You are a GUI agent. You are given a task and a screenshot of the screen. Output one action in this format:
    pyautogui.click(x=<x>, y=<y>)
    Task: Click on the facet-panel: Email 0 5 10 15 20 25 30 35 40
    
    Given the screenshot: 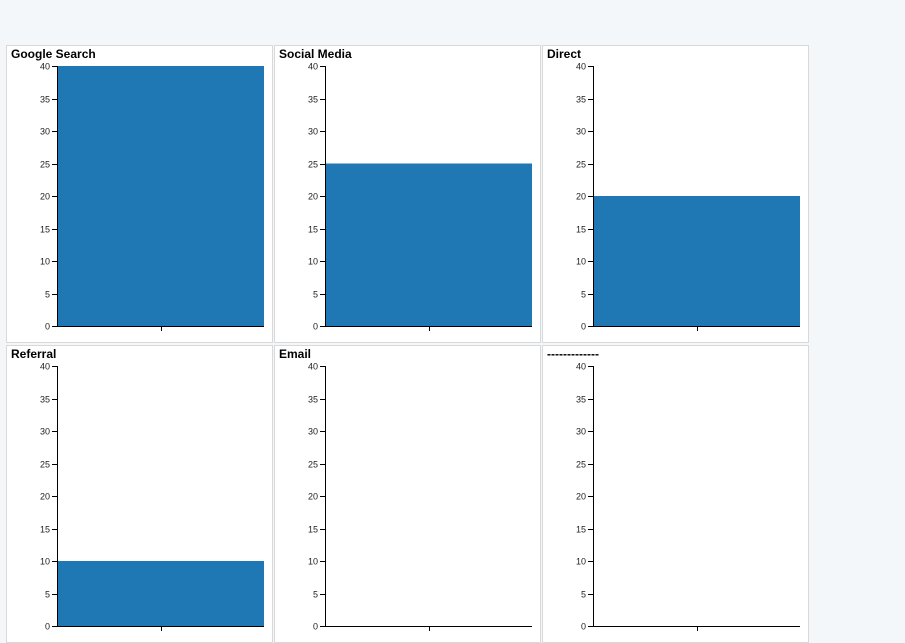 What is the action you would take?
    pyautogui.click(x=407, y=494)
    